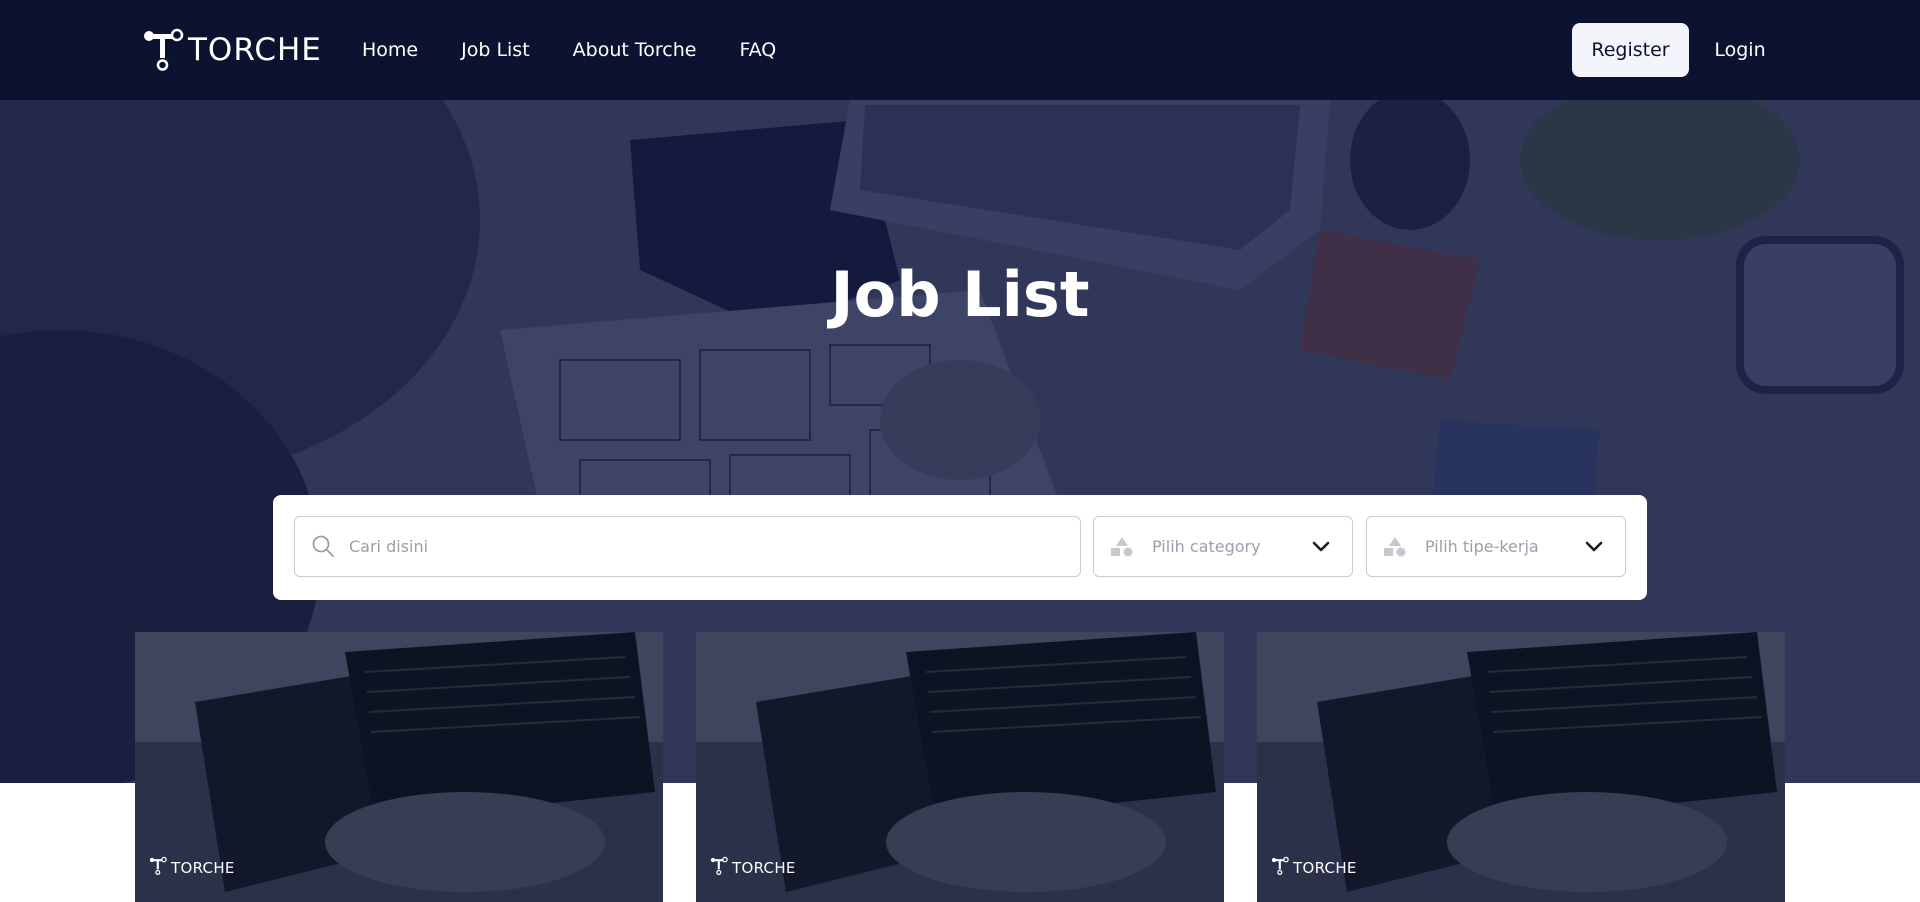  I want to click on search-field, so click(687, 546).